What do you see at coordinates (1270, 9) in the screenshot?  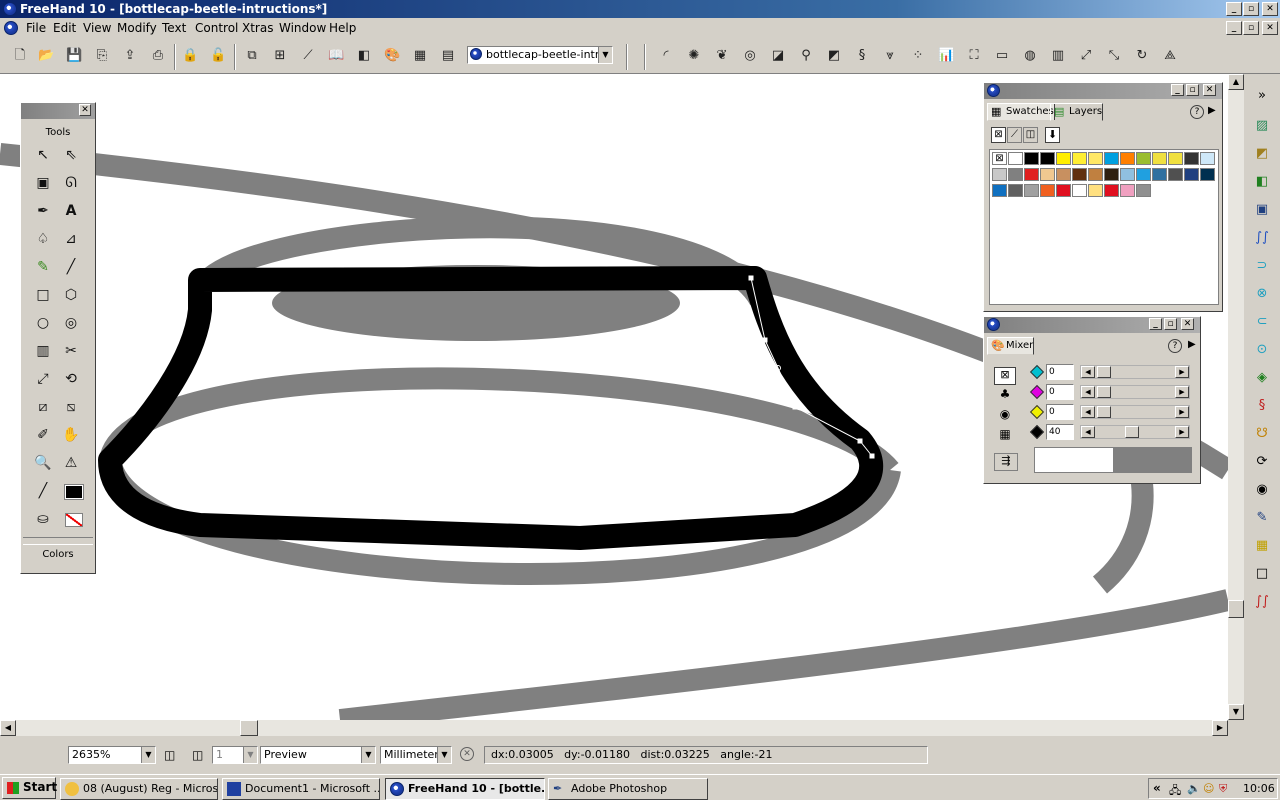 I see `close-button: ✕` at bounding box center [1270, 9].